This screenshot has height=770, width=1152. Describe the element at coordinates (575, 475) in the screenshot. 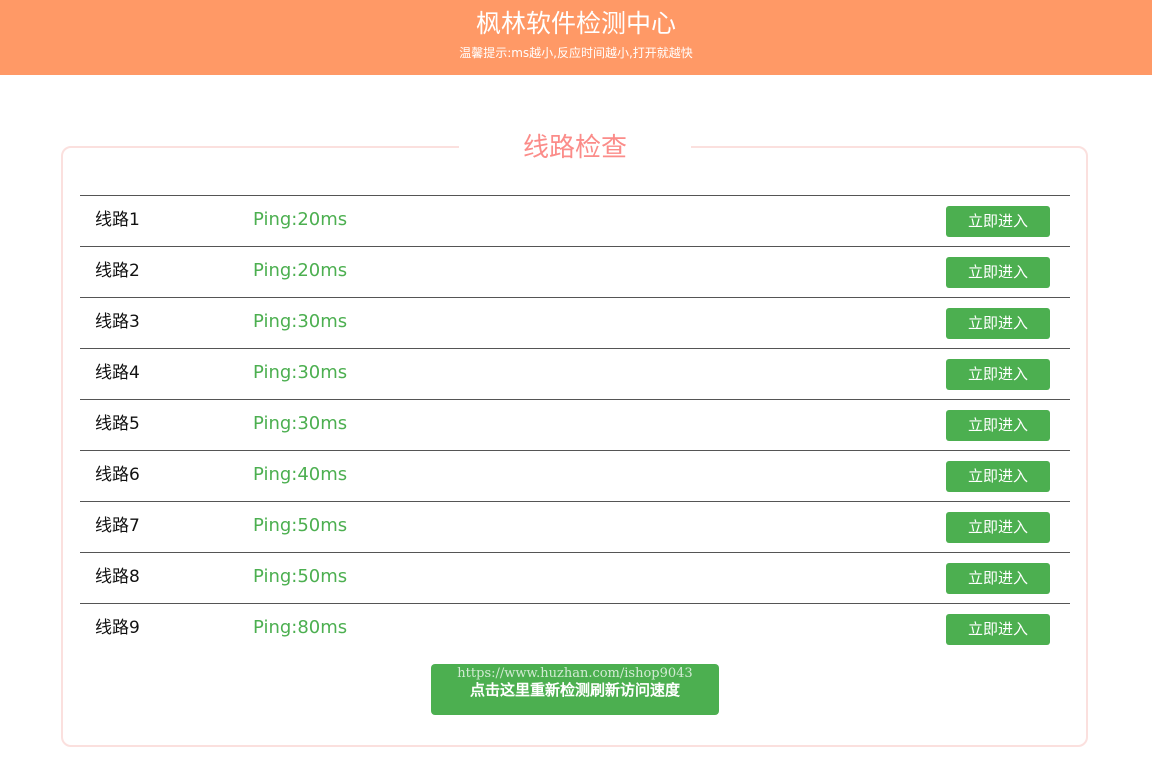

I see `line-row: 线路6 Ping:40ms 立即进入` at that location.